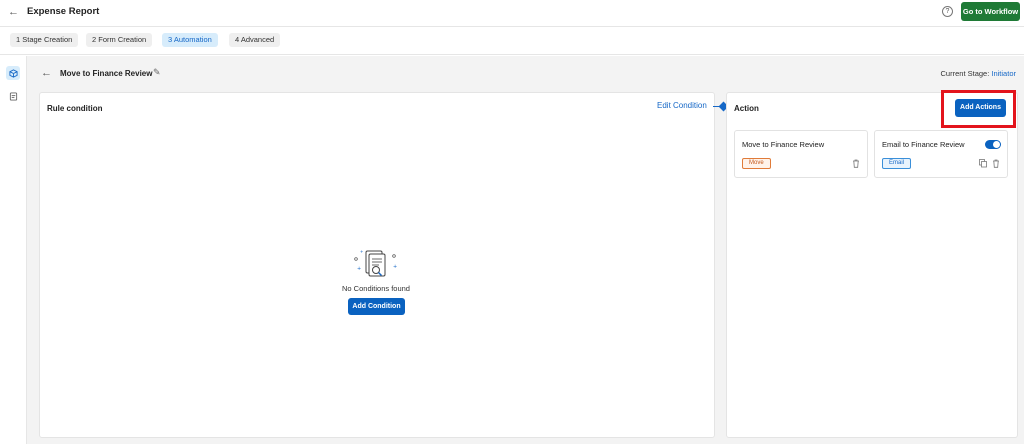 The height and width of the screenshot is (444, 1024). I want to click on no-conditions-text: No Conditions found, so click(376, 288).